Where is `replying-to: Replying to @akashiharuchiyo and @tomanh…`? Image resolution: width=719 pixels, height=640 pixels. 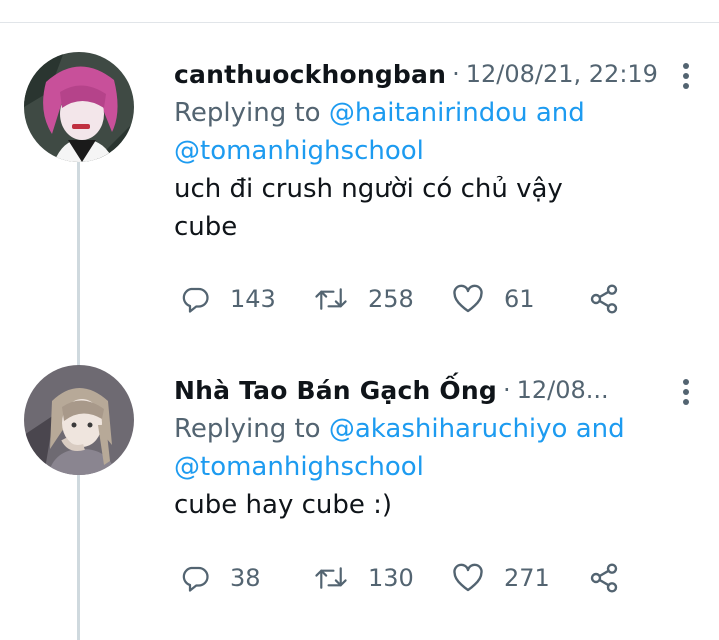
replying-to: Replying to @akashiharuchiyo and @tomanh… is located at coordinates (434, 448).